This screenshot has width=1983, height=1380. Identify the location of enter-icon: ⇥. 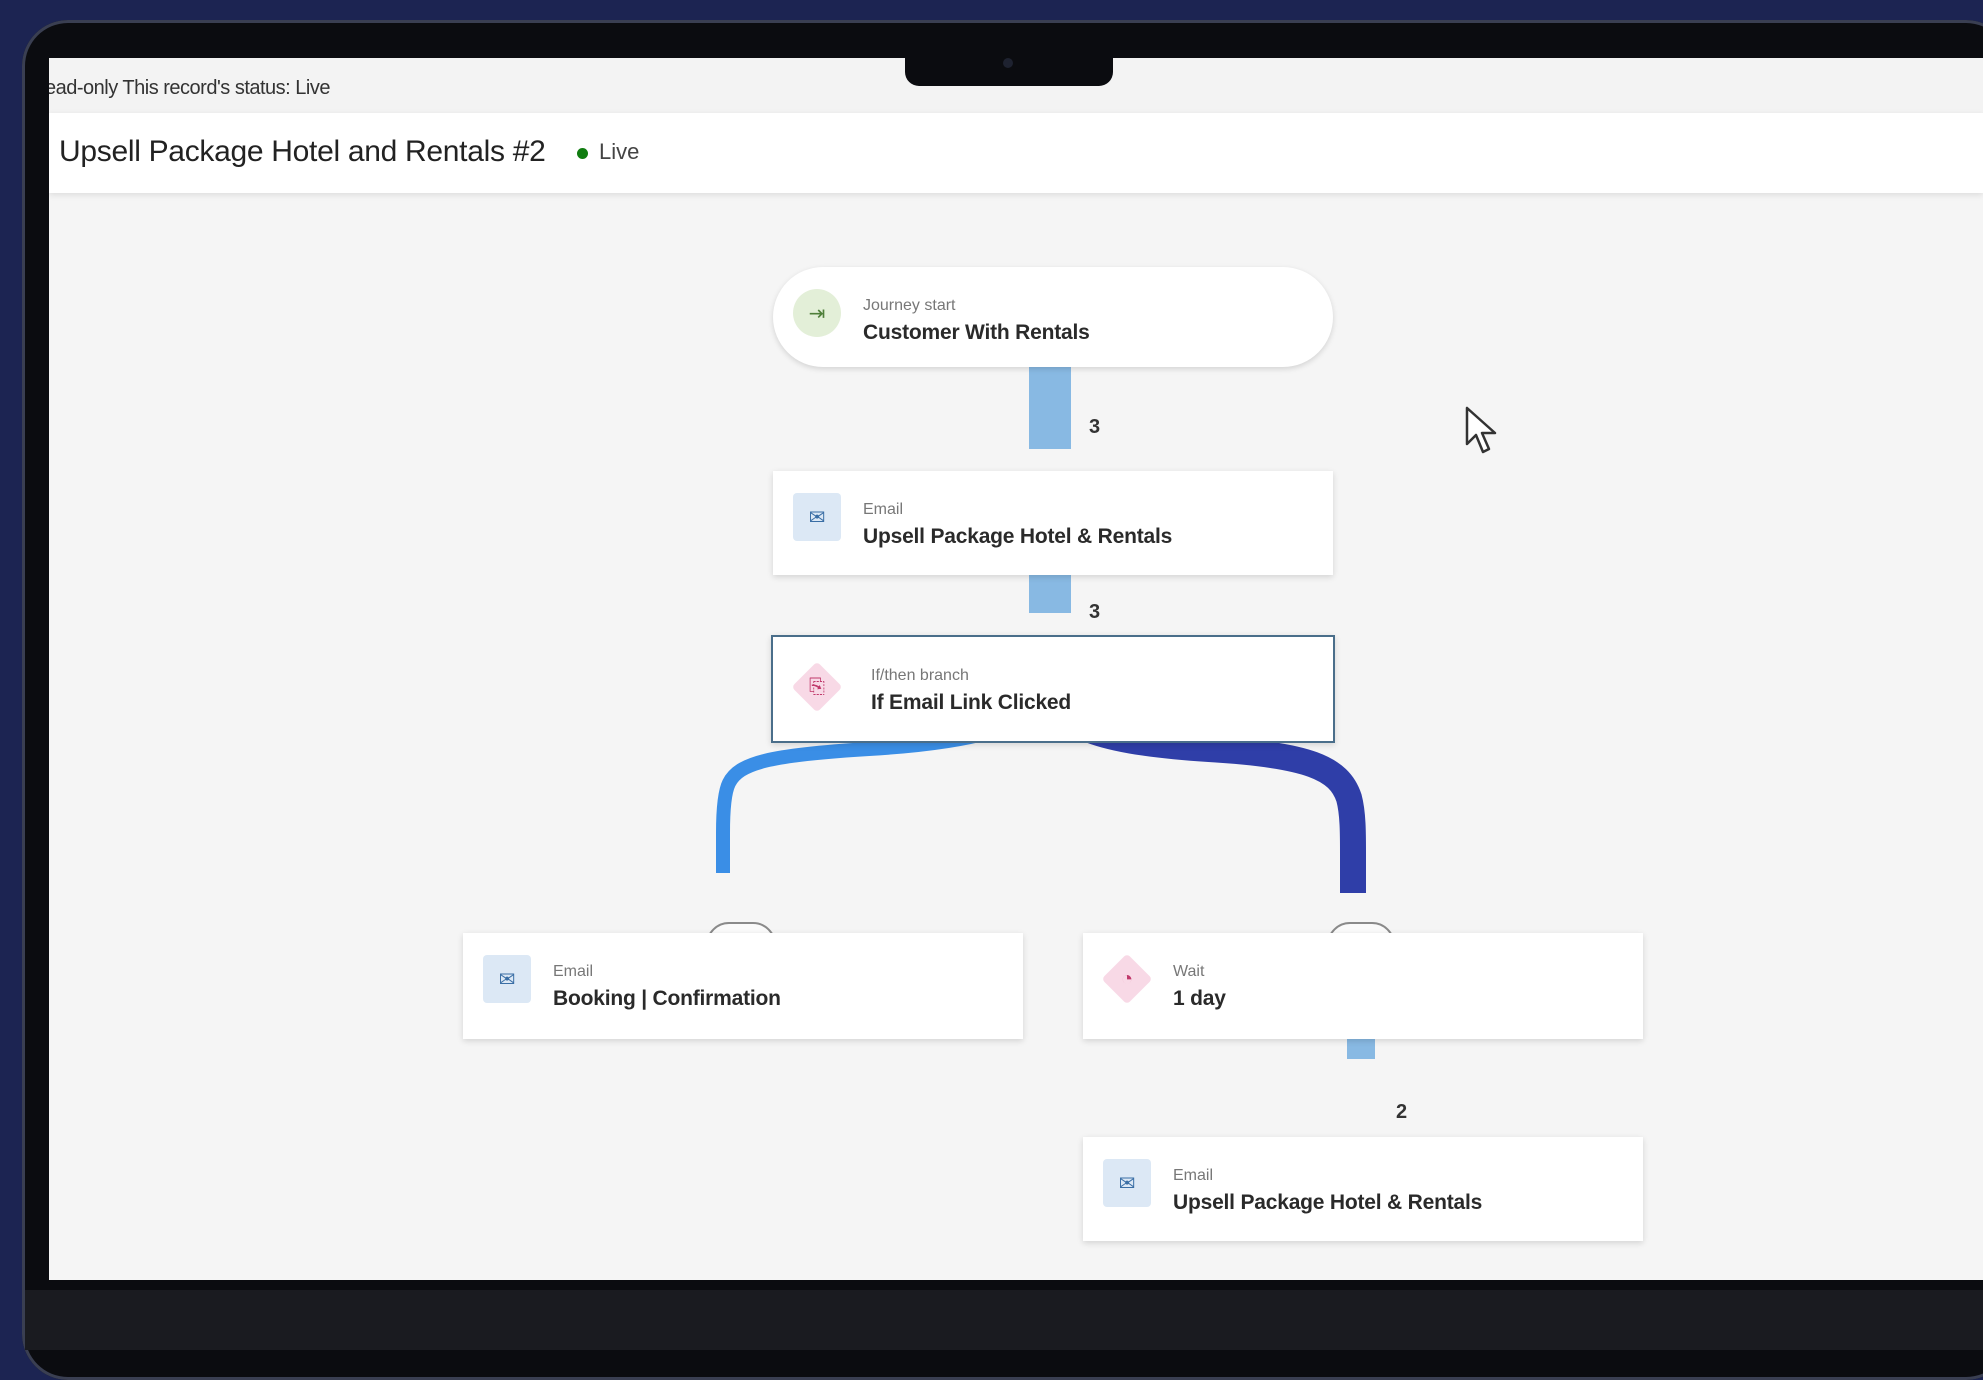
(817, 313).